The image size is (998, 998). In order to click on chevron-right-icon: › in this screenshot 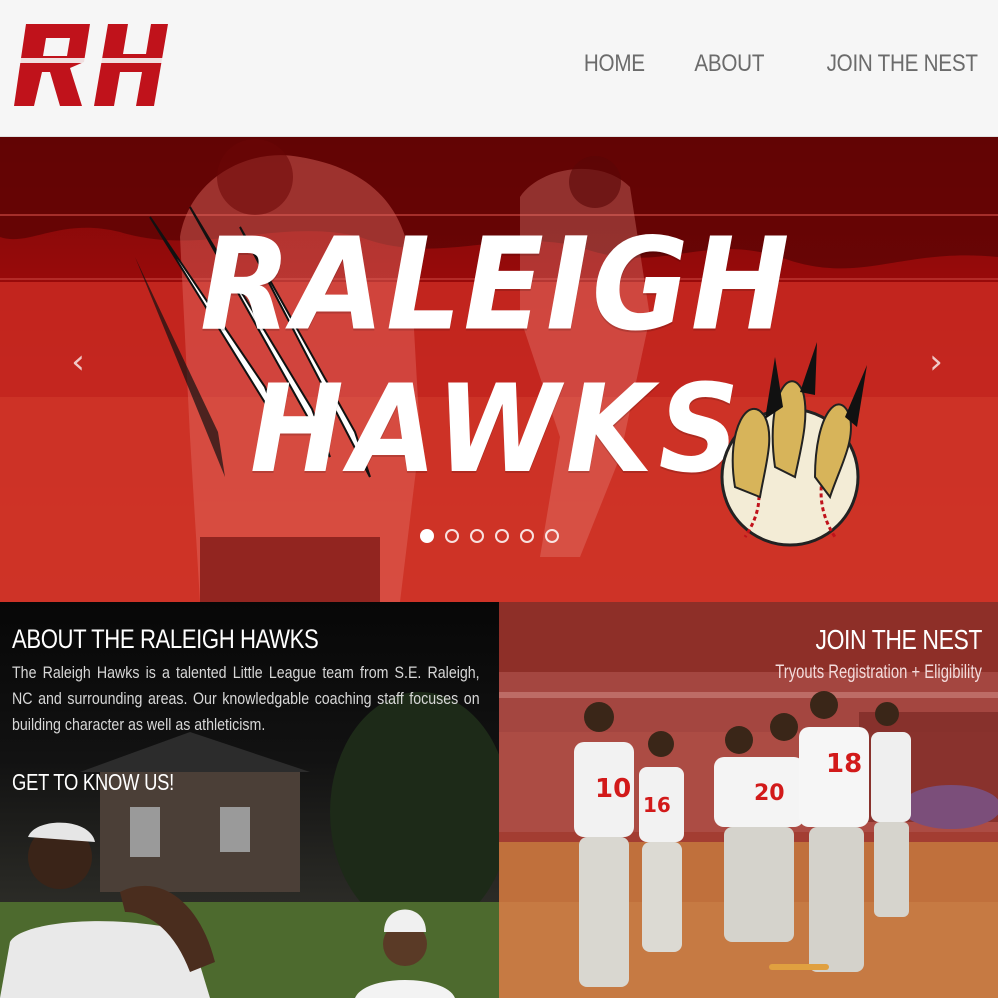, I will do `click(936, 362)`.